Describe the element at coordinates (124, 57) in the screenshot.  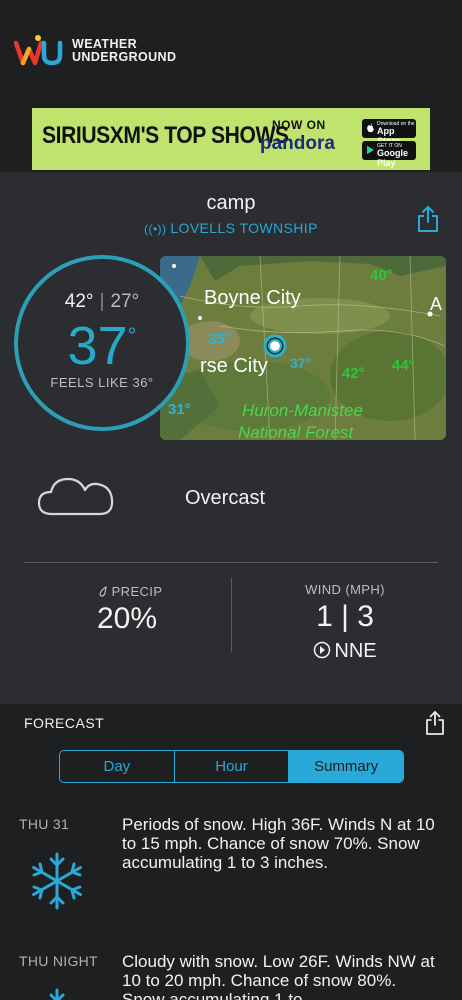
I see `logo-line-2: UNDERGROUND` at that location.